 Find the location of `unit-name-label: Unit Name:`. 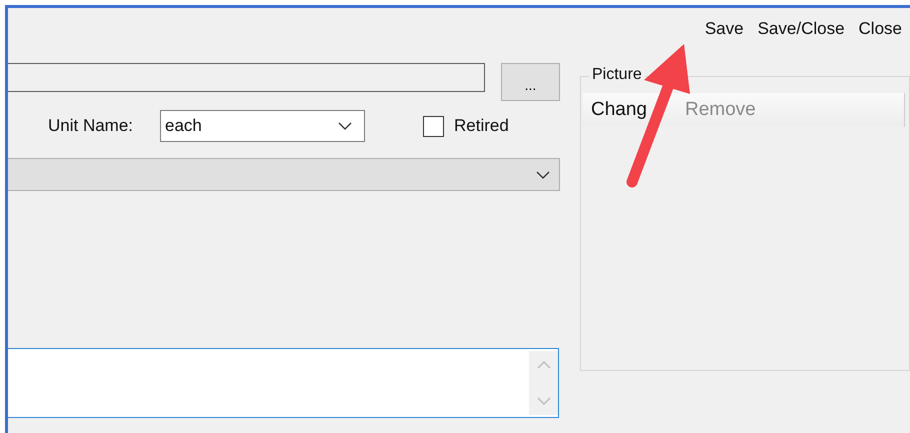

unit-name-label: Unit Name: is located at coordinates (91, 126).